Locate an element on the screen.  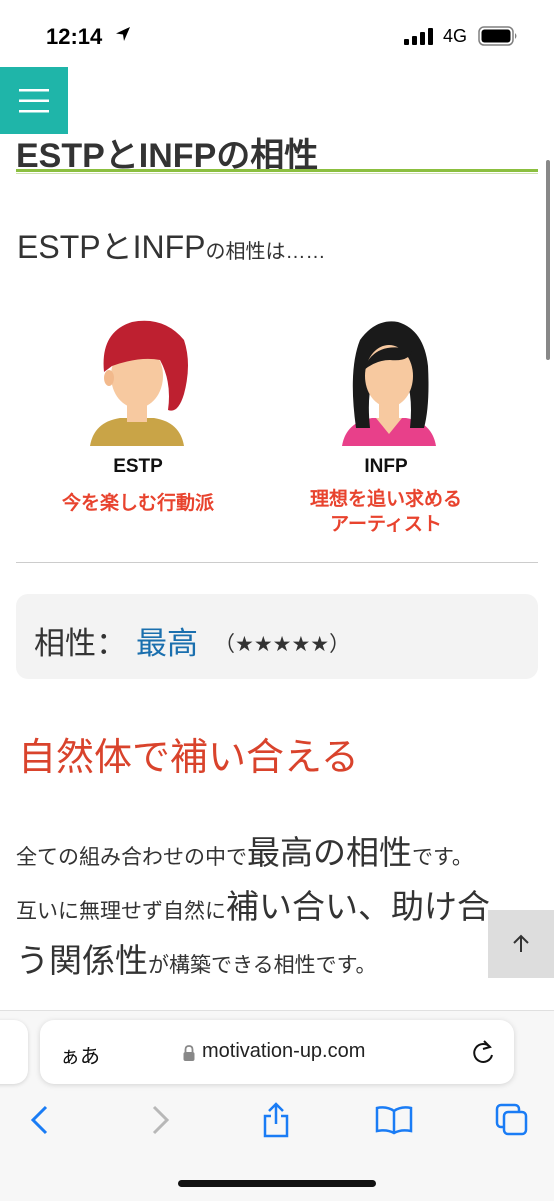
estp-avatar is located at coordinates (139, 383).